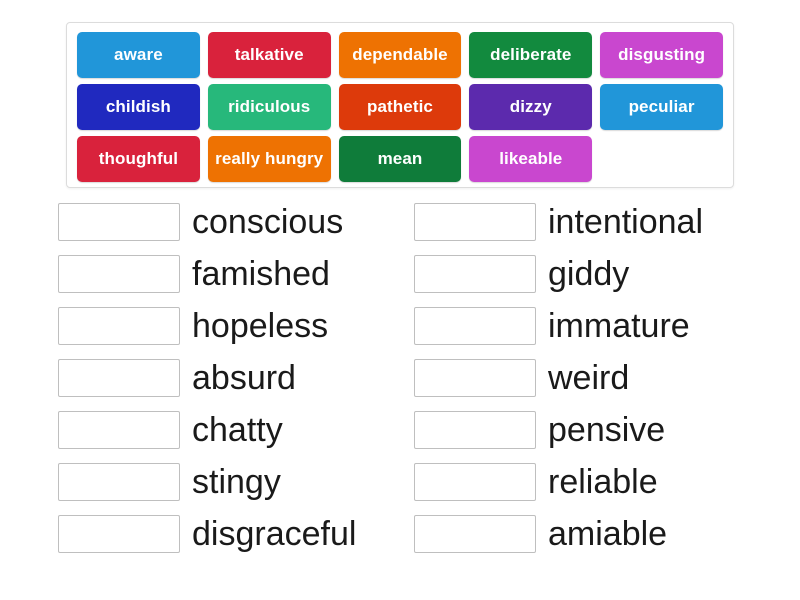 This screenshot has height=600, width=800. I want to click on answer-row: conscious, so click(238, 222).